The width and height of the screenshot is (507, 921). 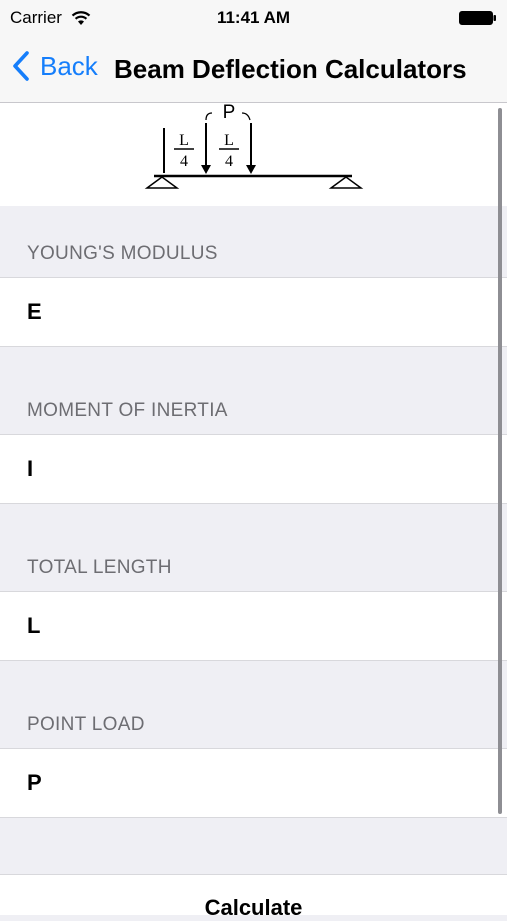 I want to click on back-chevron-icon, so click(x=21, y=66).